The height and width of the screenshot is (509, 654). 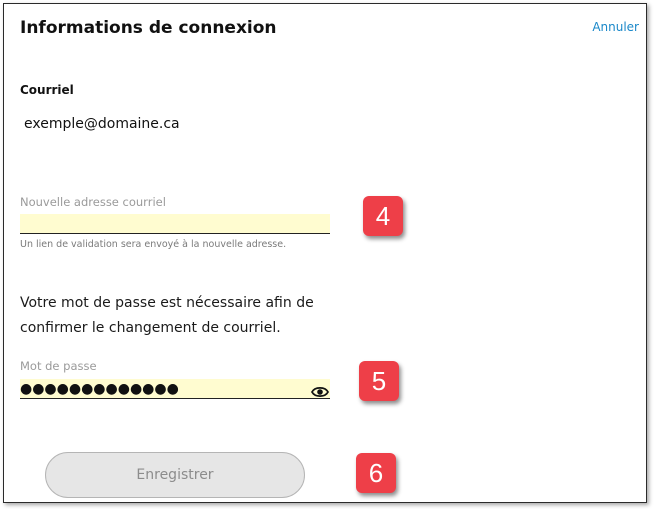 I want to click on annotation-badge-4: 4, so click(x=383, y=216).